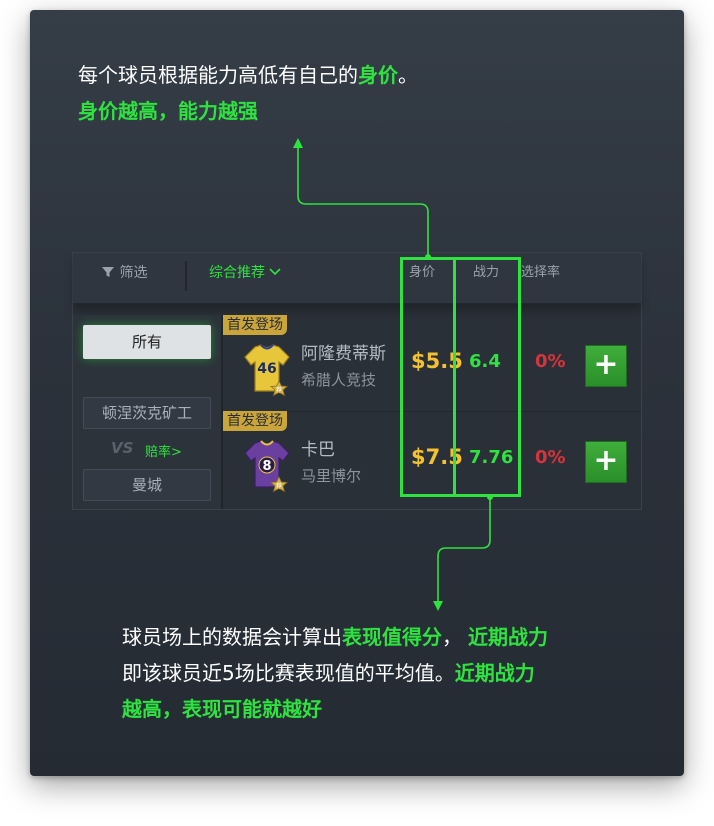  Describe the element at coordinates (452, 637) in the screenshot. I see `outro-punct: ，` at that location.